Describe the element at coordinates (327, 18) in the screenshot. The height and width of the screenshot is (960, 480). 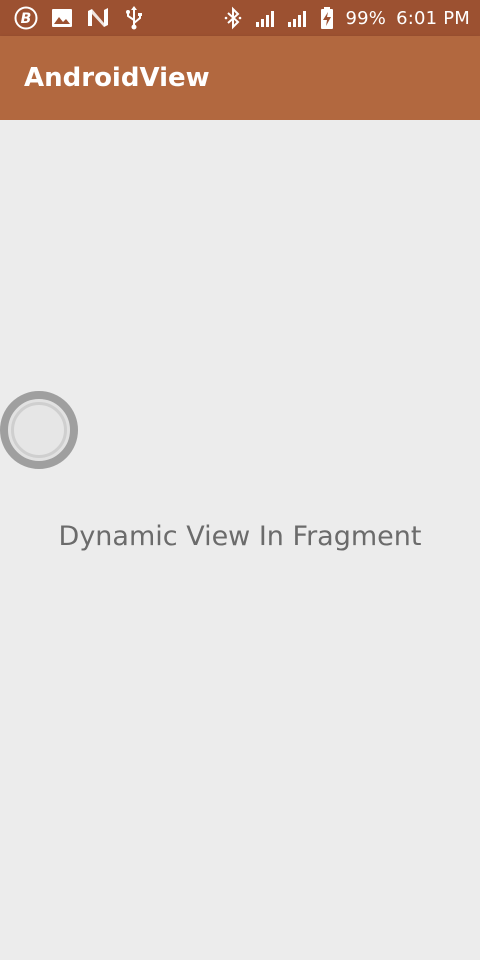
I see `battery-charging-icon` at that location.